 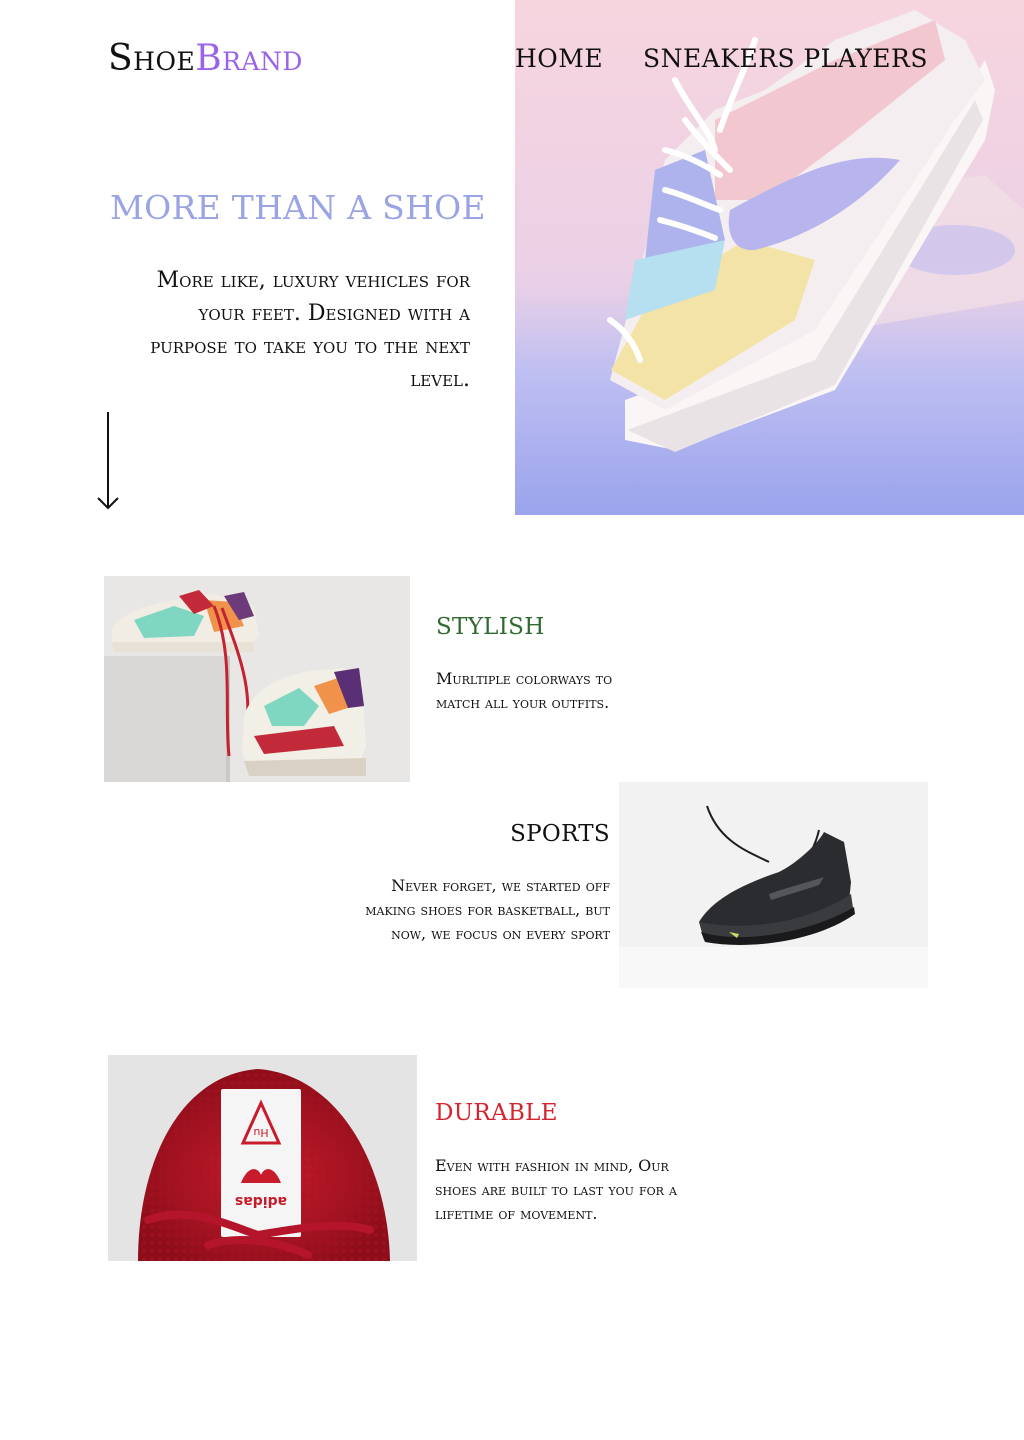 What do you see at coordinates (559, 58) in the screenshot?
I see `nav-link-home: HOME` at bounding box center [559, 58].